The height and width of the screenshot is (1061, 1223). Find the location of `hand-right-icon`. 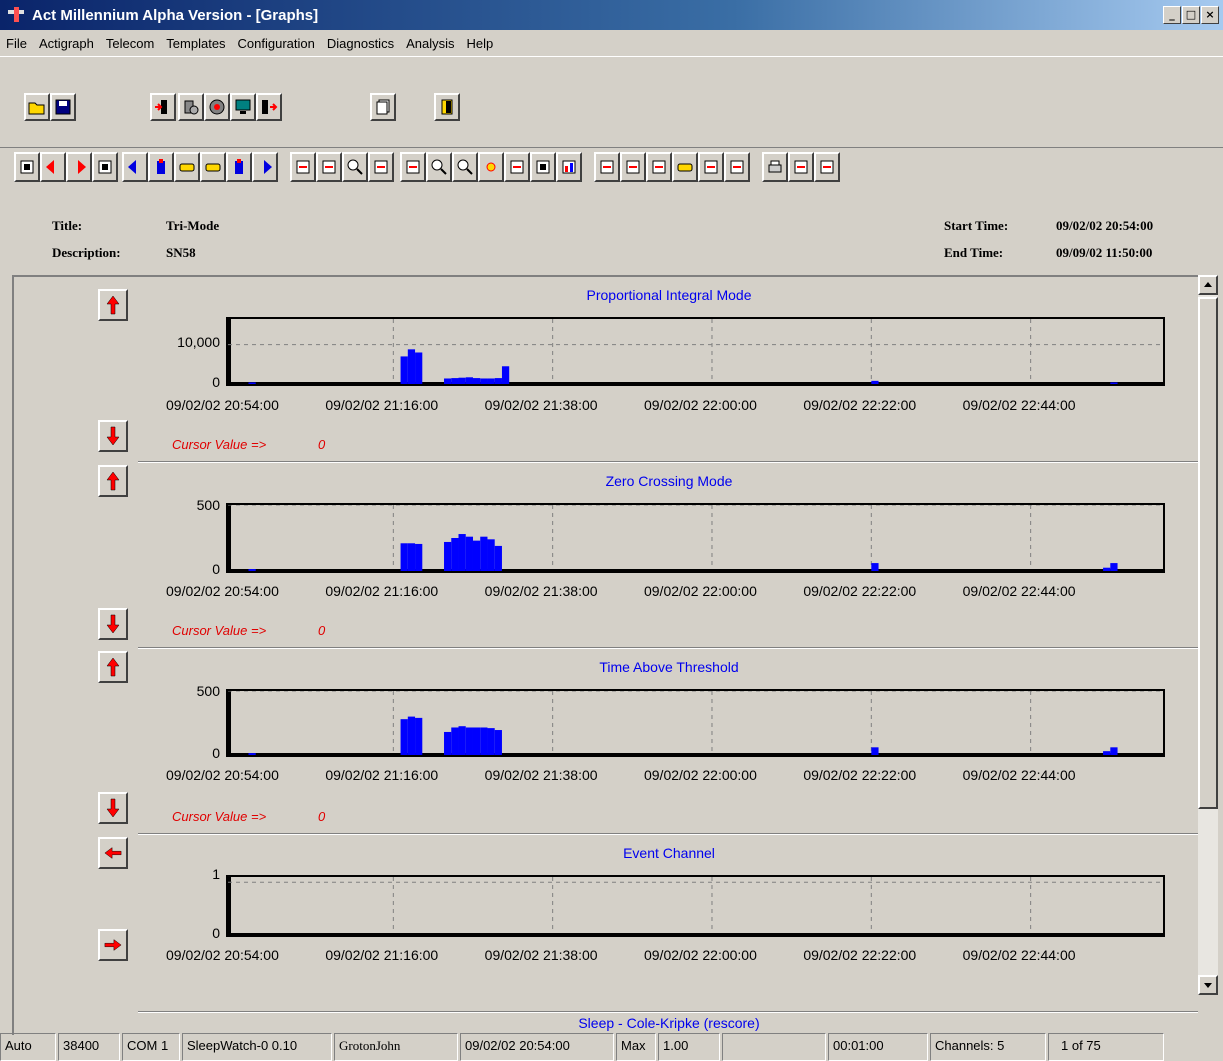

hand-right-icon is located at coordinates (213, 167).